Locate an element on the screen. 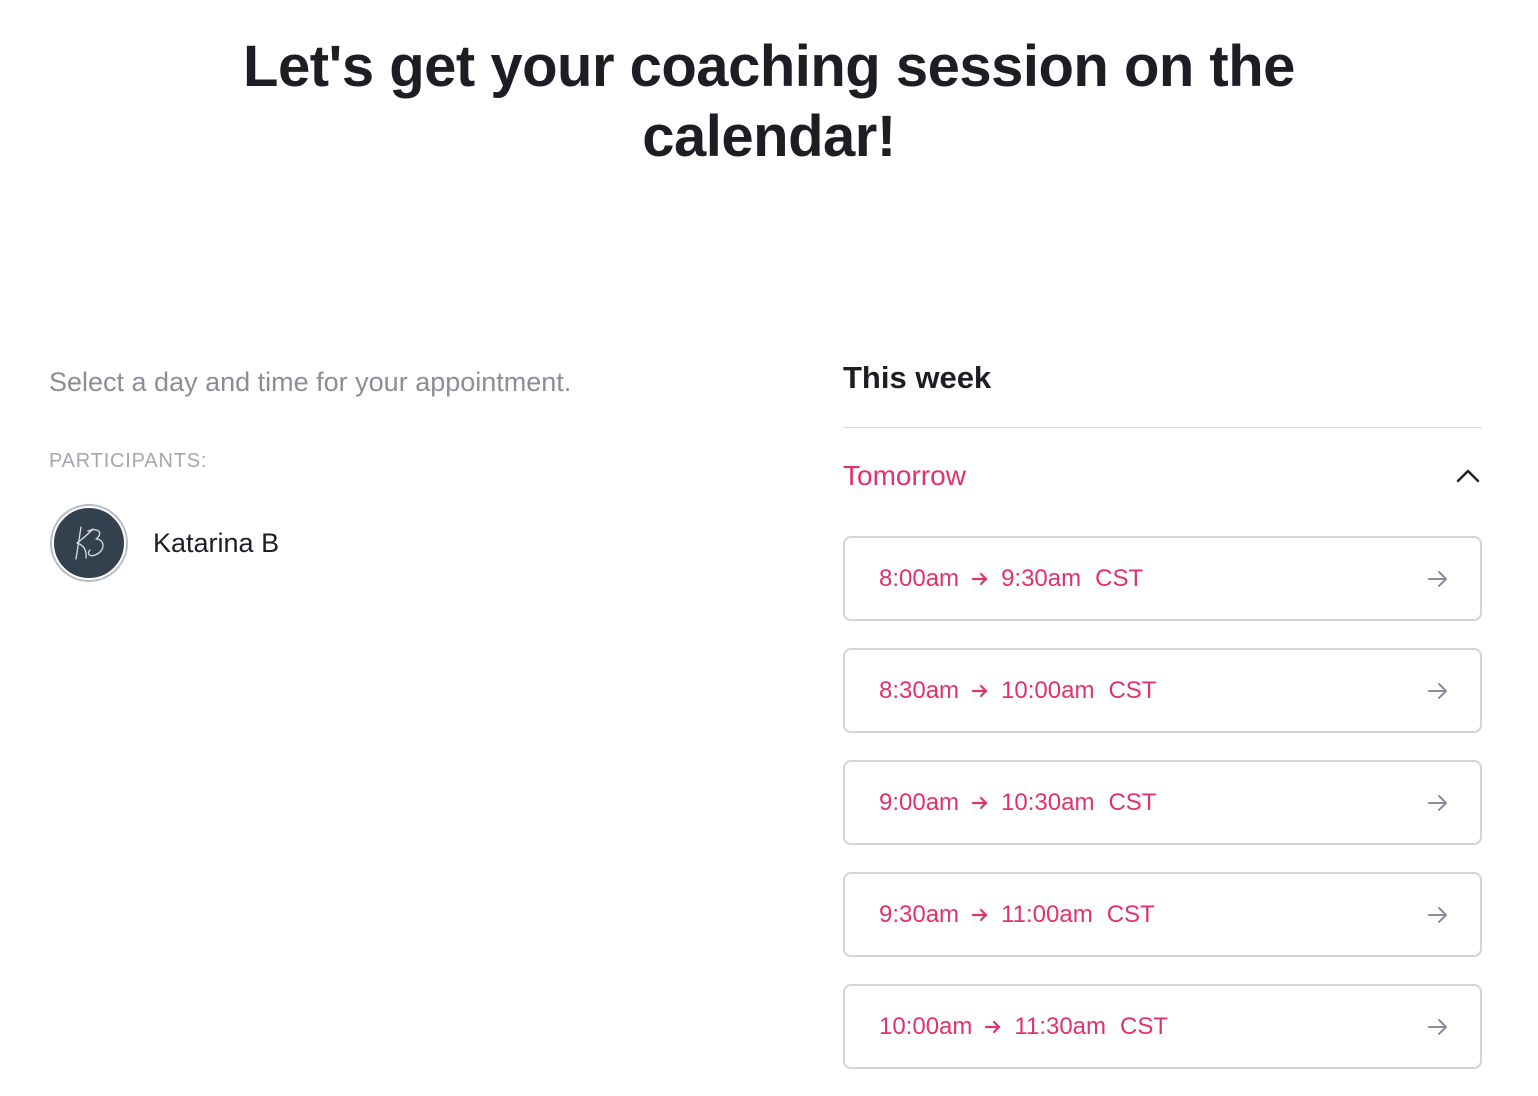  slot-start-time: 9:30am is located at coordinates (919, 914).